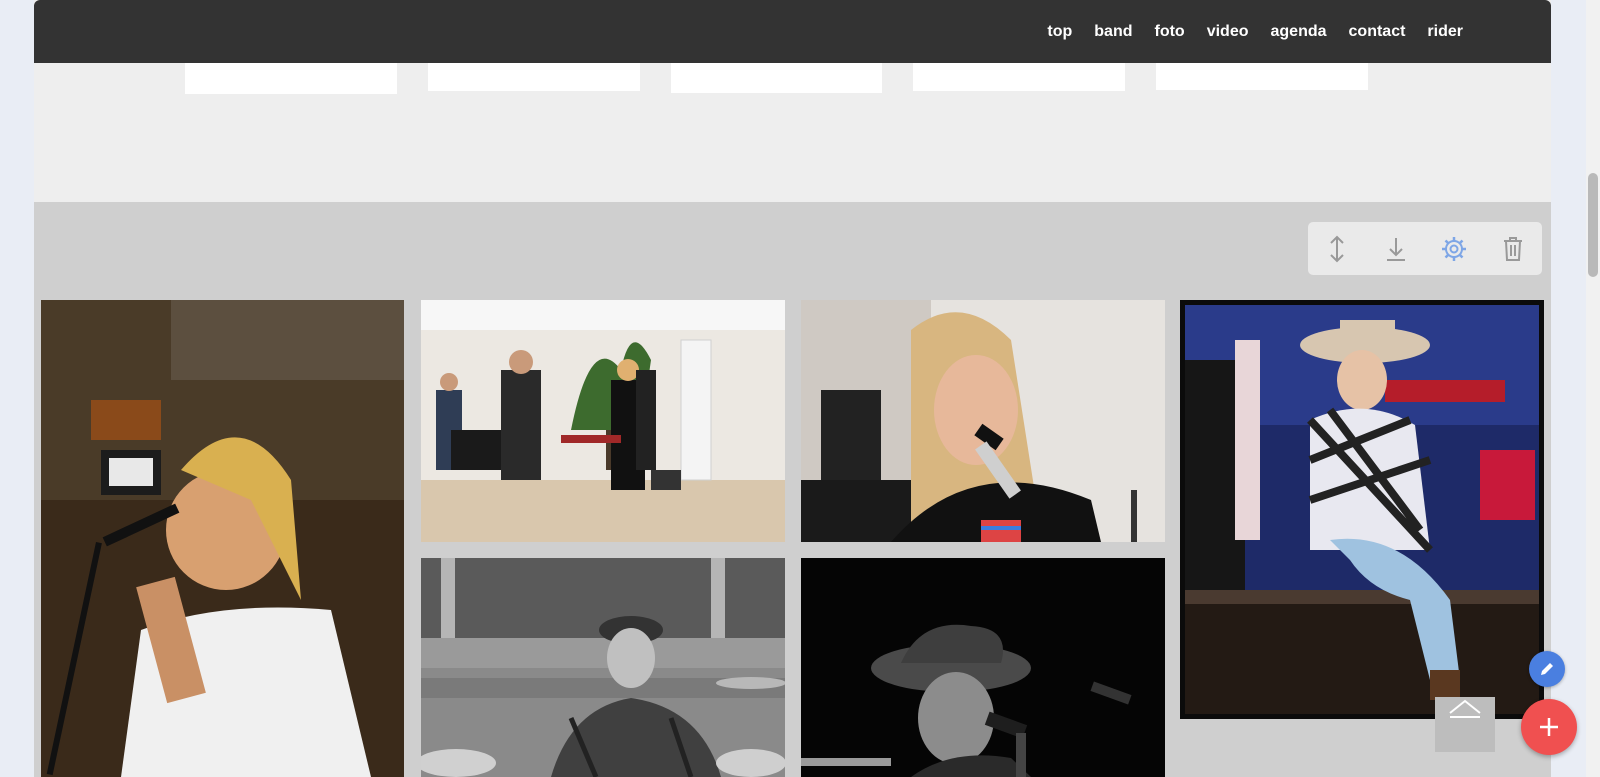 This screenshot has width=1600, height=777. What do you see at coordinates (1377, 32) in the screenshot?
I see `nav-link-contact: contact` at bounding box center [1377, 32].